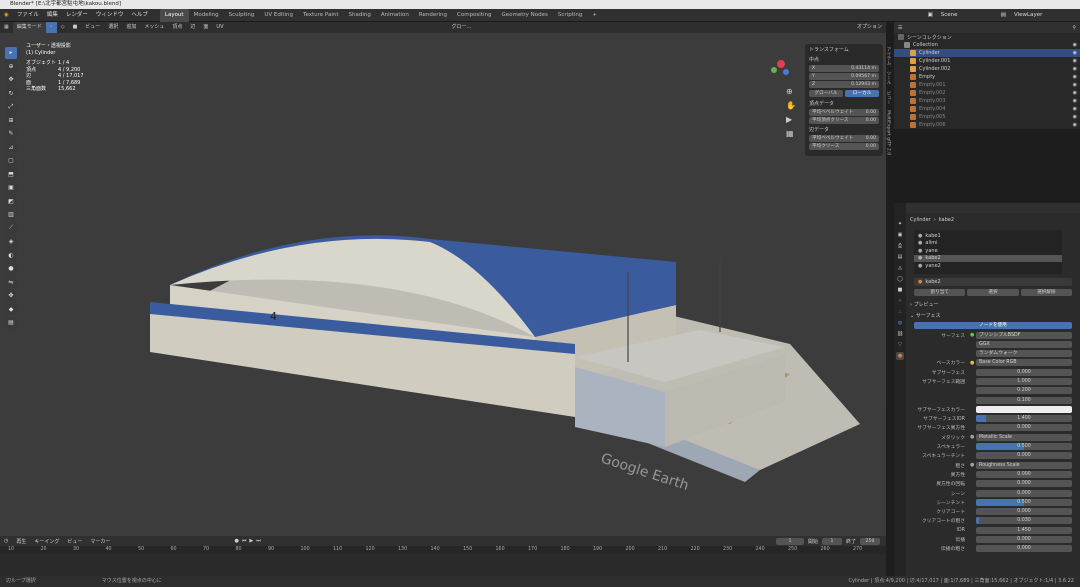 The height and width of the screenshot is (587, 1080). I want to click on sidebar-tab: ビュー, so click(888, 98).